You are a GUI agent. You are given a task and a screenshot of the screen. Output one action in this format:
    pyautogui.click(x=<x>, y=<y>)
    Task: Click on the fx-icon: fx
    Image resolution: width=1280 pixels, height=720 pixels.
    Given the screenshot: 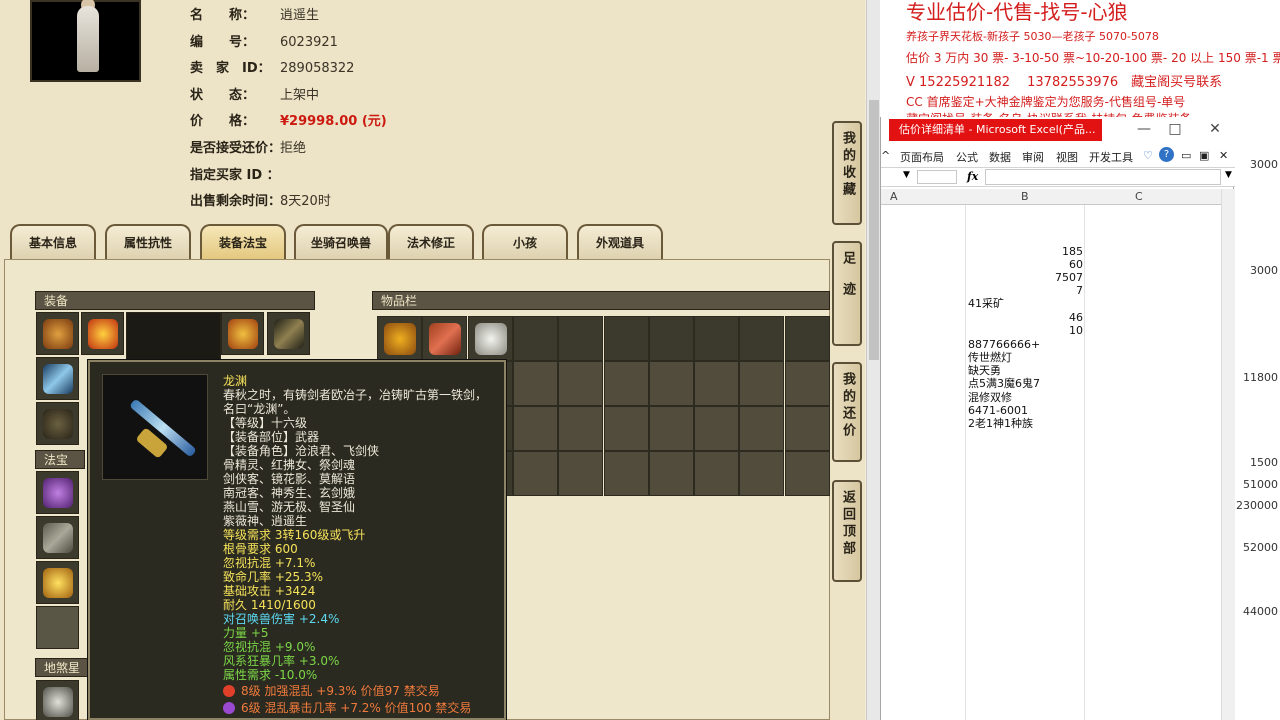 What is the action you would take?
    pyautogui.click(x=972, y=176)
    